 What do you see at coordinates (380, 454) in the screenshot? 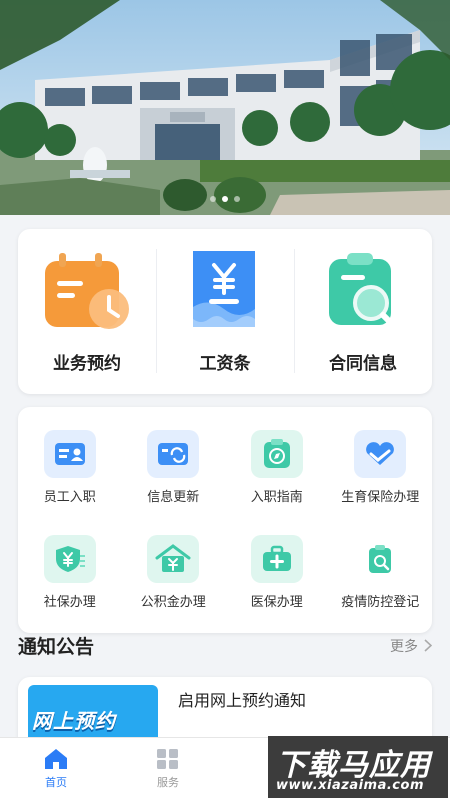
I see `heart-hand-icon` at bounding box center [380, 454].